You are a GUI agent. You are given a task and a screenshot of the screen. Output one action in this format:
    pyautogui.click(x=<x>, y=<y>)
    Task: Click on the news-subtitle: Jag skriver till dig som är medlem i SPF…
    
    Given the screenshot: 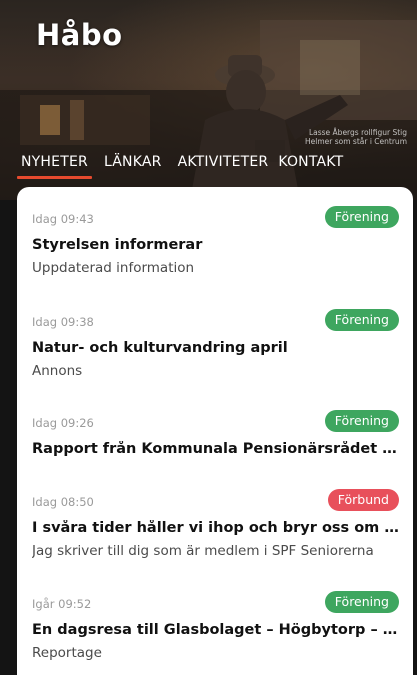 What is the action you would take?
    pyautogui.click(x=203, y=551)
    